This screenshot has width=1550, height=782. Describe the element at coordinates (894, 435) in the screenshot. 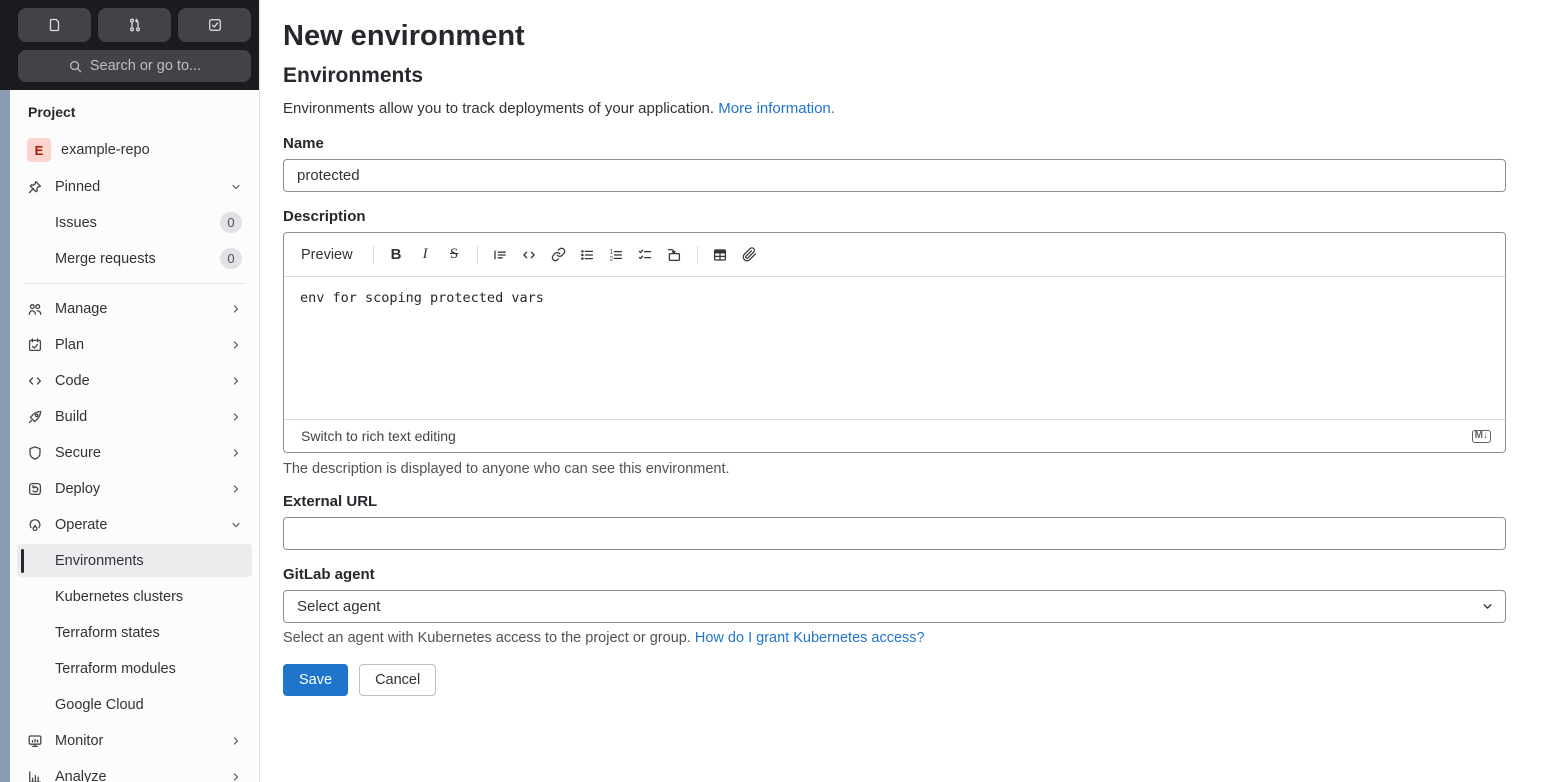

I see `markdown-footer: Switch to rich text editing M↓` at that location.